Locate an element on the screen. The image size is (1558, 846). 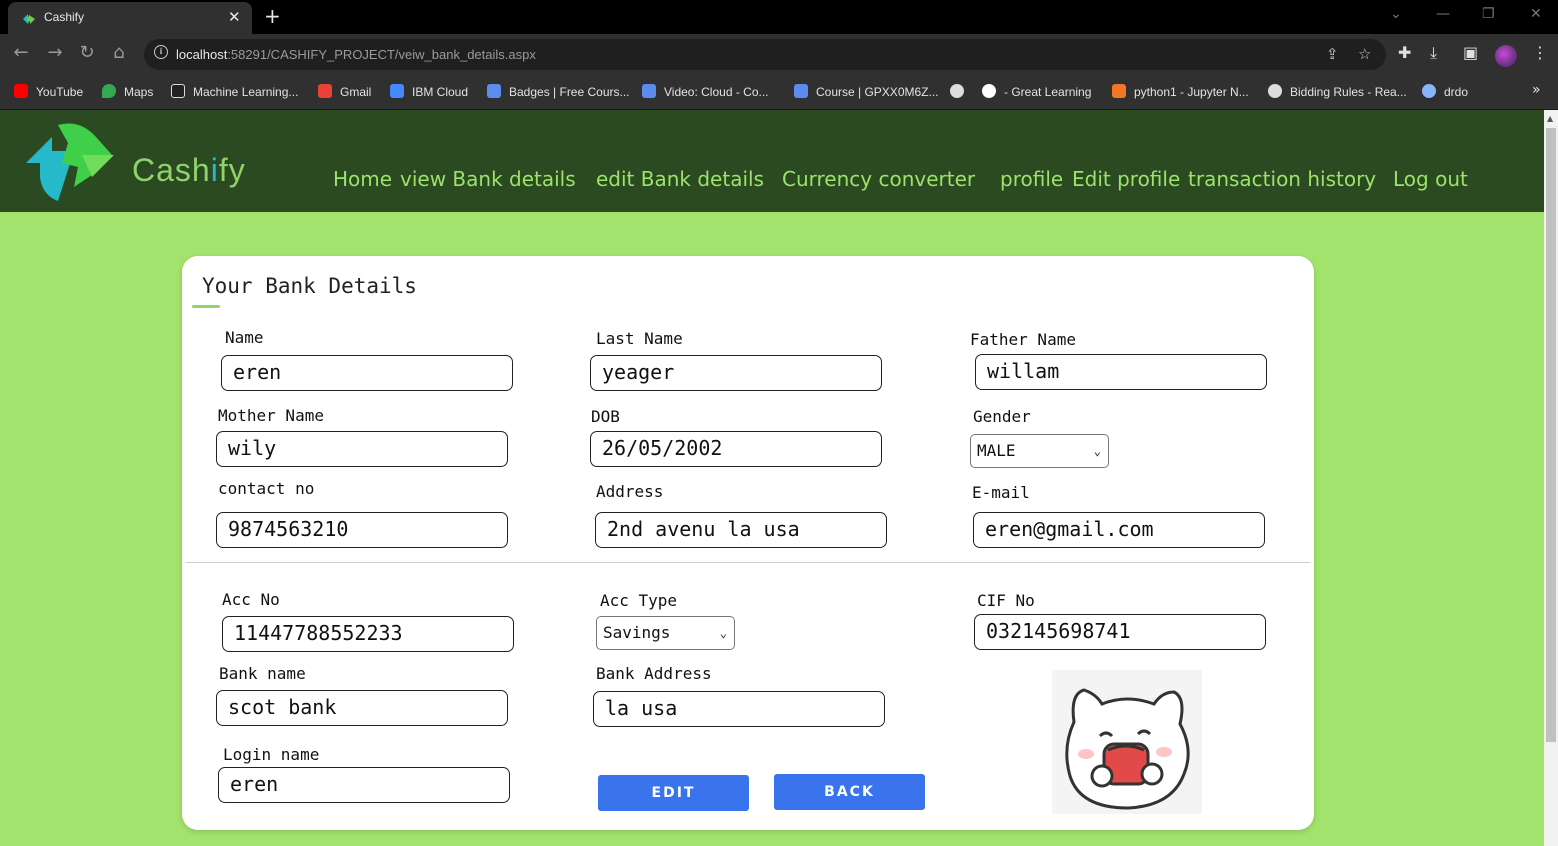
google-icon is located at coordinates (989, 91).